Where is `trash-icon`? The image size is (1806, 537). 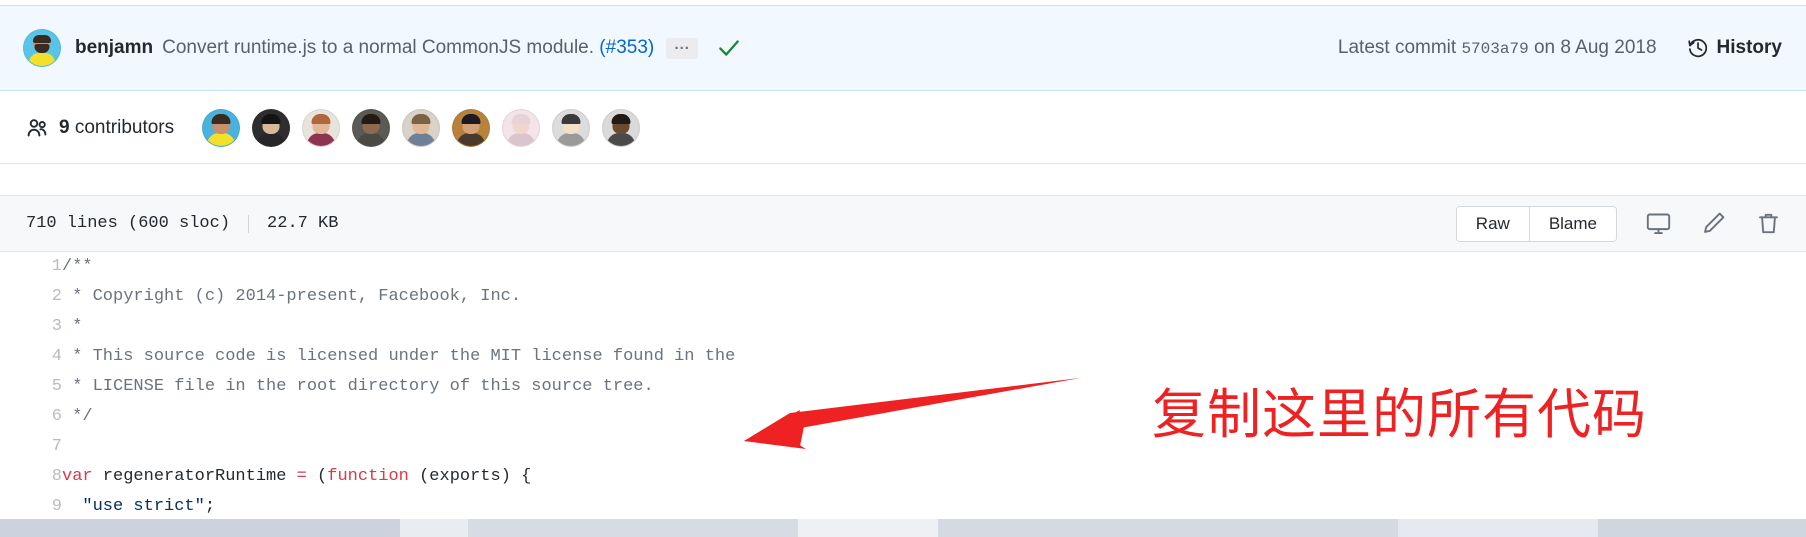
trash-icon is located at coordinates (1768, 223).